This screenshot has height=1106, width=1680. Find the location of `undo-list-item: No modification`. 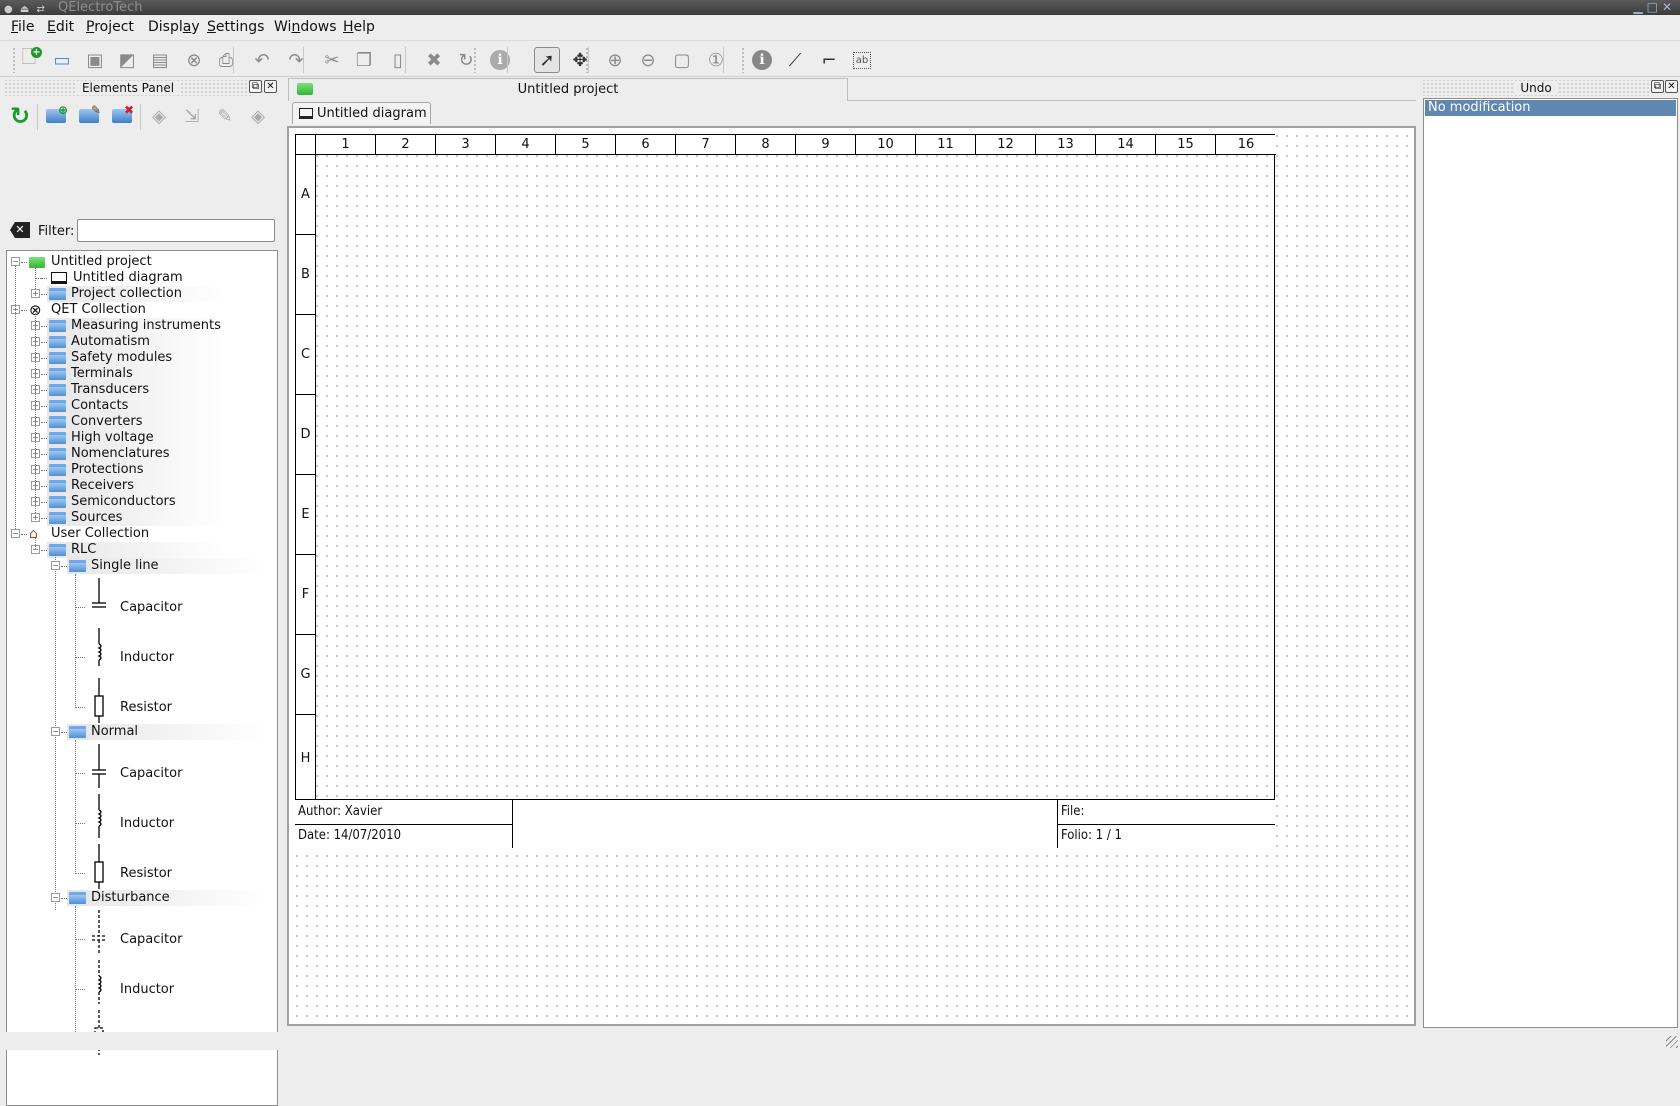

undo-list-item: No modification is located at coordinates (1550, 108).